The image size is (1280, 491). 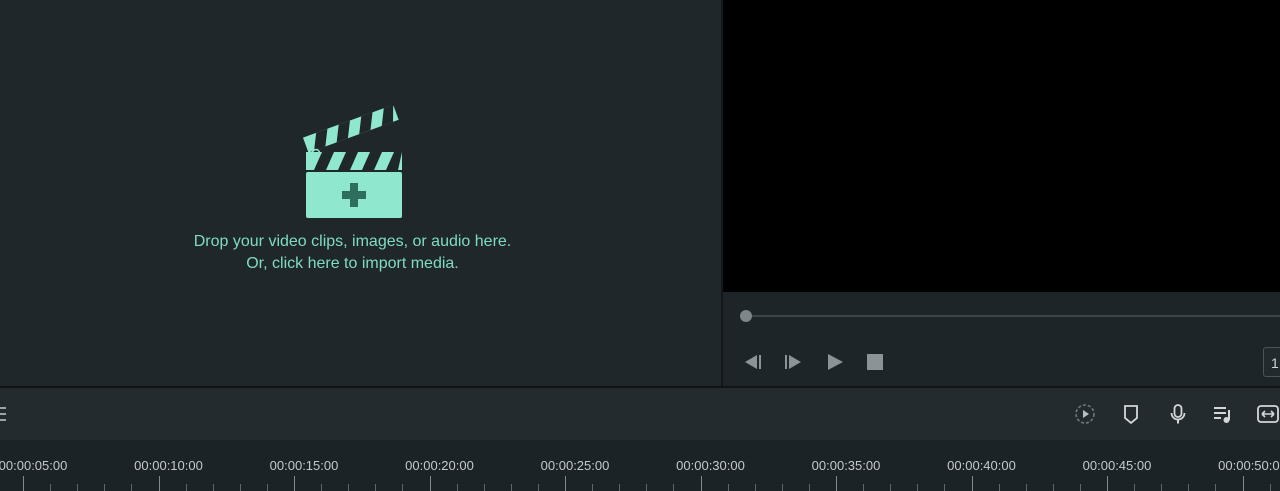 What do you see at coordinates (439, 465) in the screenshot?
I see `timecode-label: 00:00:20:00` at bounding box center [439, 465].